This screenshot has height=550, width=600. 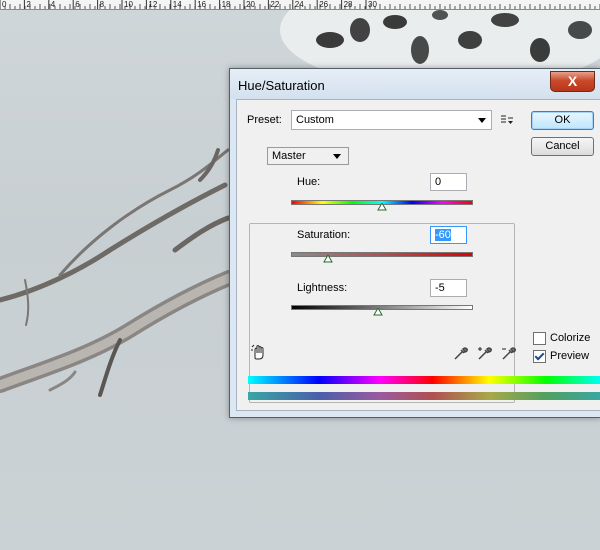 I want to click on preset-label: Preset:, so click(x=264, y=120).